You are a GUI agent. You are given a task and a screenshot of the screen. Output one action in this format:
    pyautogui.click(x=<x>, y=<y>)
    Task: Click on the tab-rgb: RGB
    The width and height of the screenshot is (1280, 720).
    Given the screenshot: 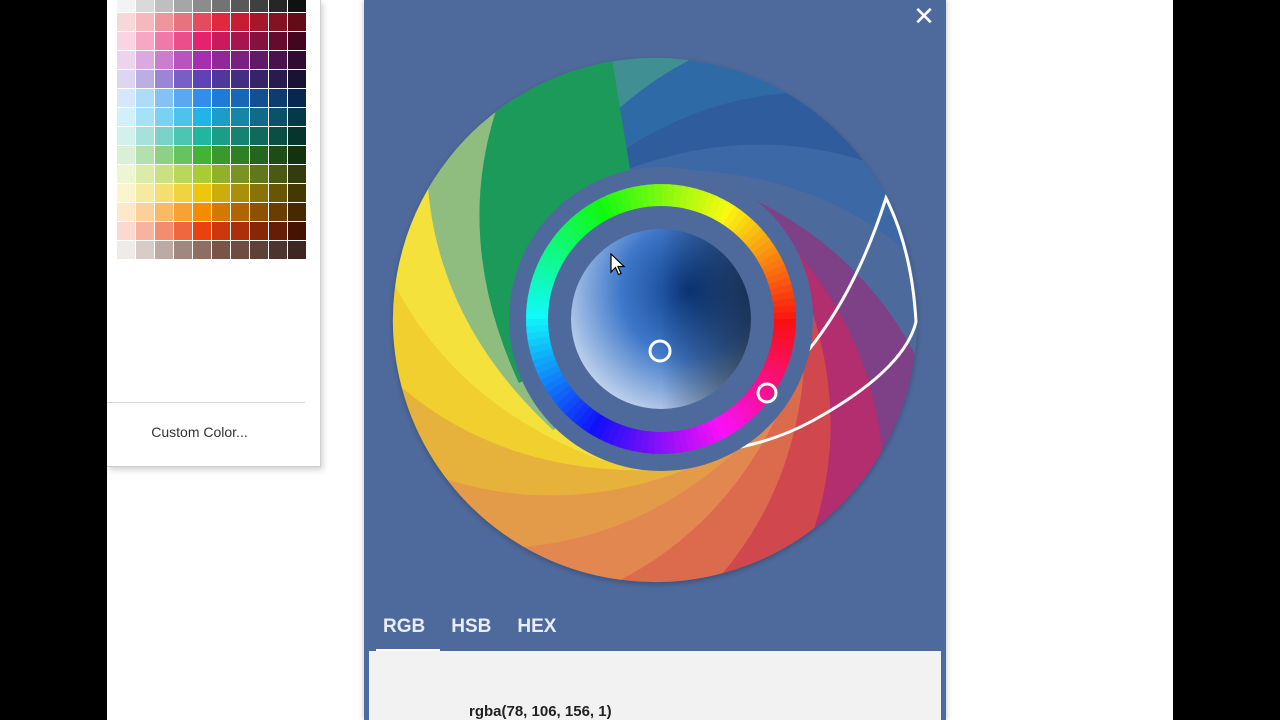 What is the action you would take?
    pyautogui.click(x=405, y=628)
    